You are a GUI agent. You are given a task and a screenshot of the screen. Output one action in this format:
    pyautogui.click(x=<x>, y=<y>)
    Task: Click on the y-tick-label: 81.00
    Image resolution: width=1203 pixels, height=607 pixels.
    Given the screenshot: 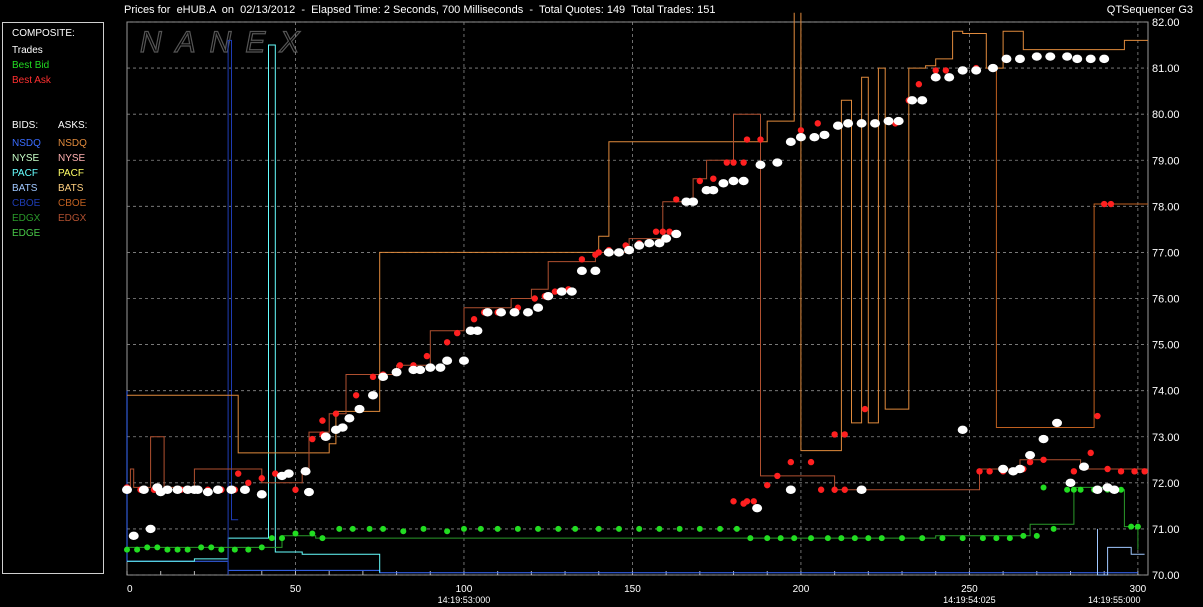 What is the action you would take?
    pyautogui.click(x=1166, y=69)
    